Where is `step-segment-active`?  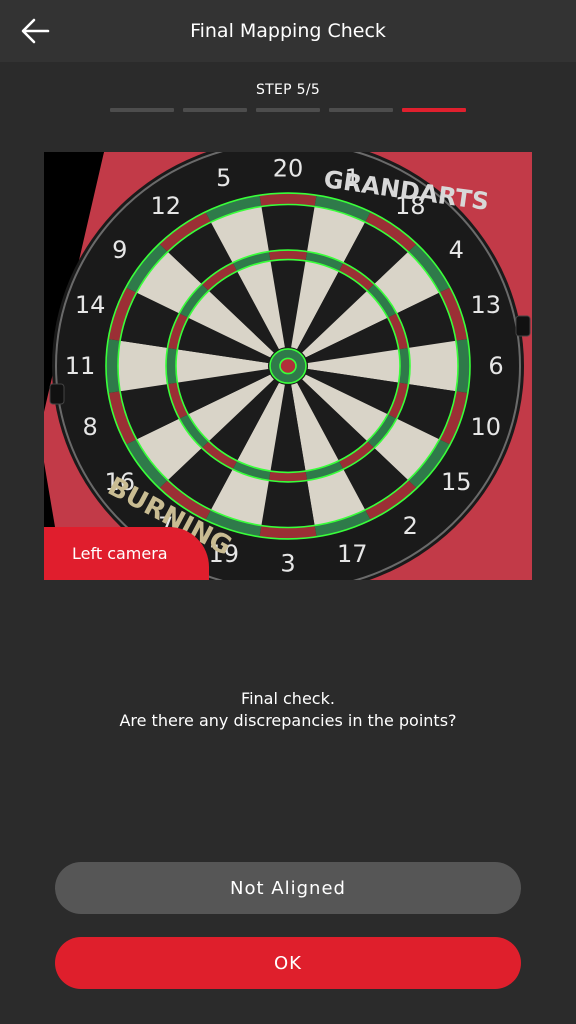
step-segment-active is located at coordinates (434, 110).